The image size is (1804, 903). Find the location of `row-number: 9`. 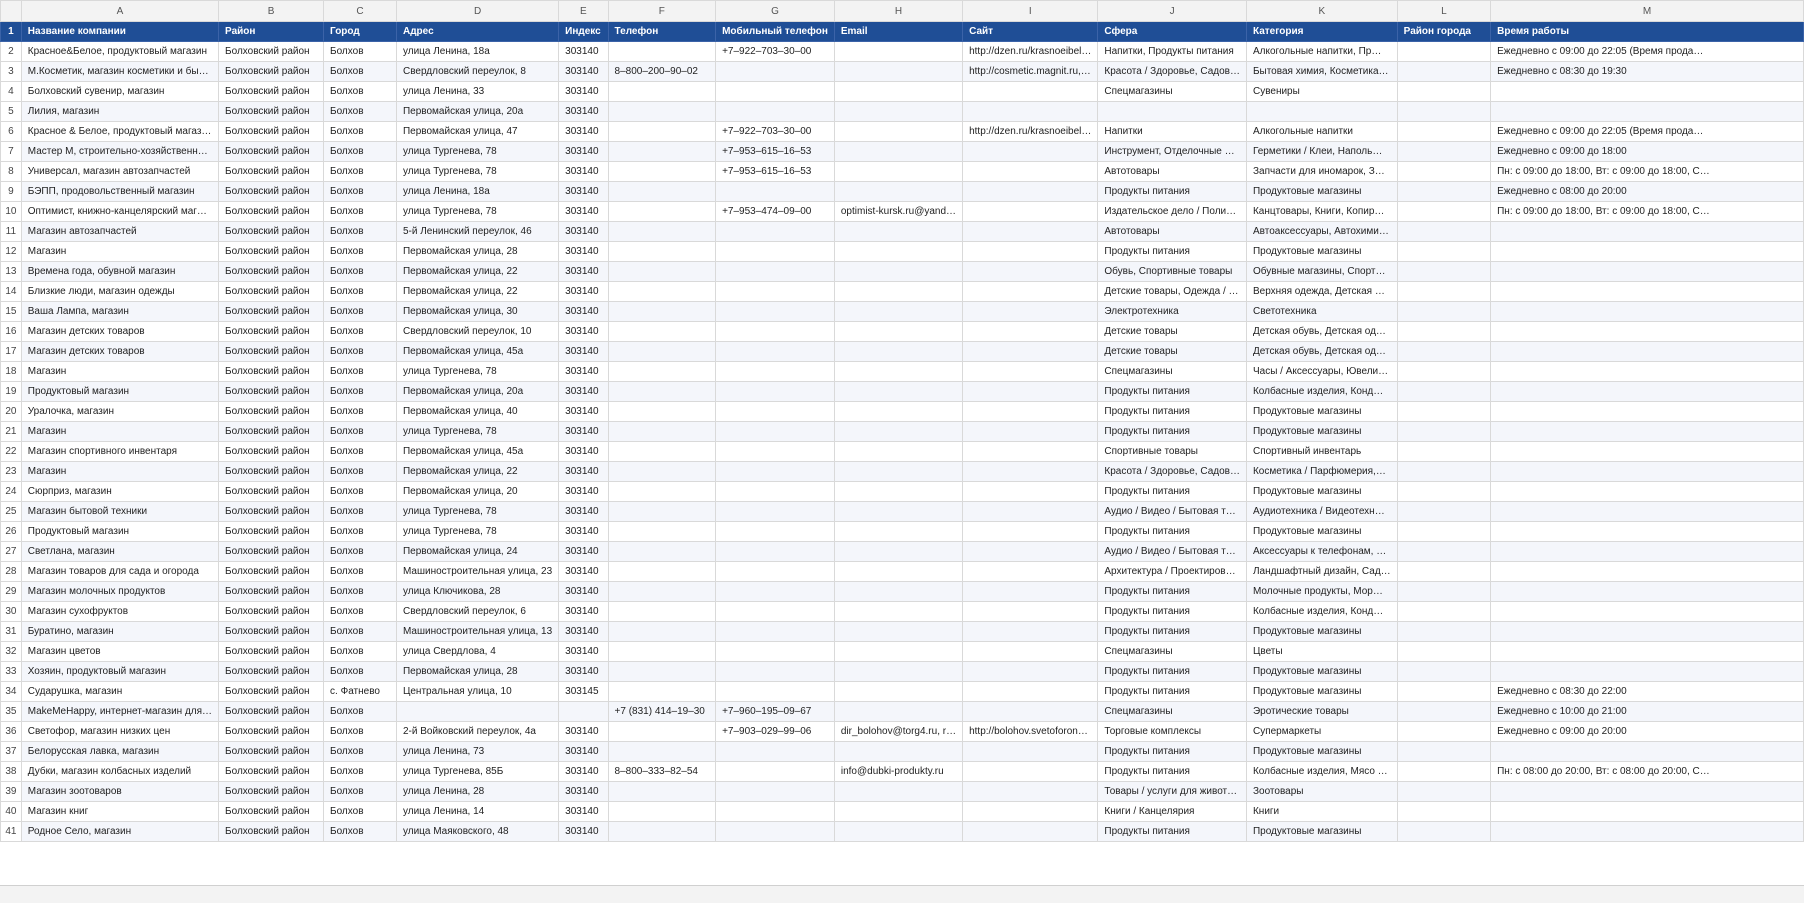

row-number: 9 is located at coordinates (11, 191).